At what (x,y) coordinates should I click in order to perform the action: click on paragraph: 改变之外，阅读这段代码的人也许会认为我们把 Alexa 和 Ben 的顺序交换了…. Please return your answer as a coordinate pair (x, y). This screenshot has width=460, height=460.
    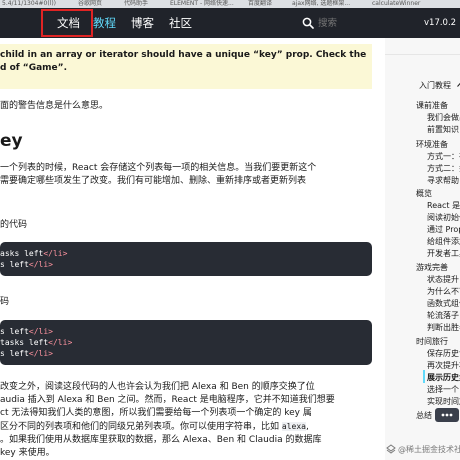
    Looking at the image, I should click on (157, 387).